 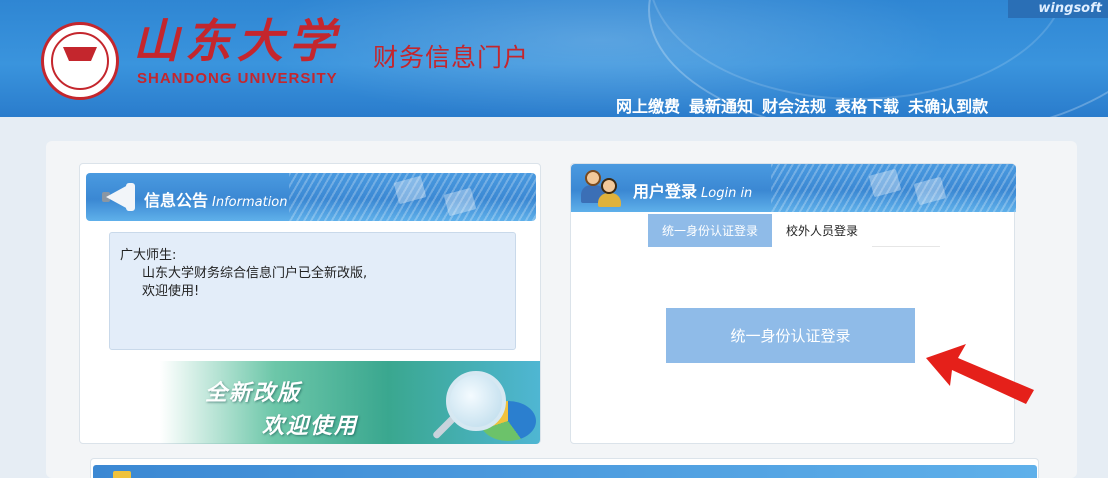 I want to click on info-title-en: Information, so click(x=250, y=202).